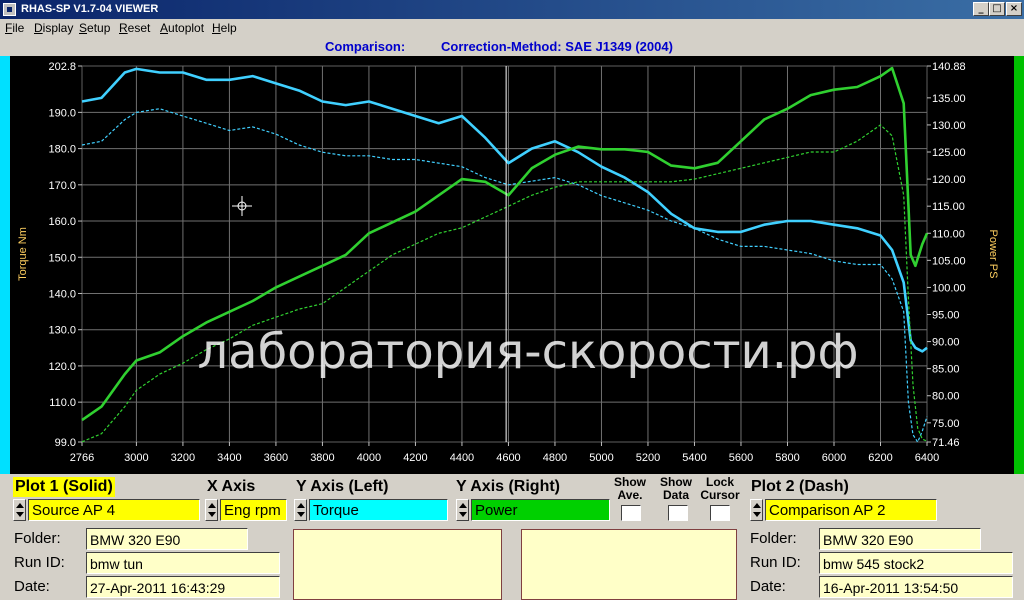  Describe the element at coordinates (775, 562) in the screenshot. I see `runid2-label: Run ID:` at that location.